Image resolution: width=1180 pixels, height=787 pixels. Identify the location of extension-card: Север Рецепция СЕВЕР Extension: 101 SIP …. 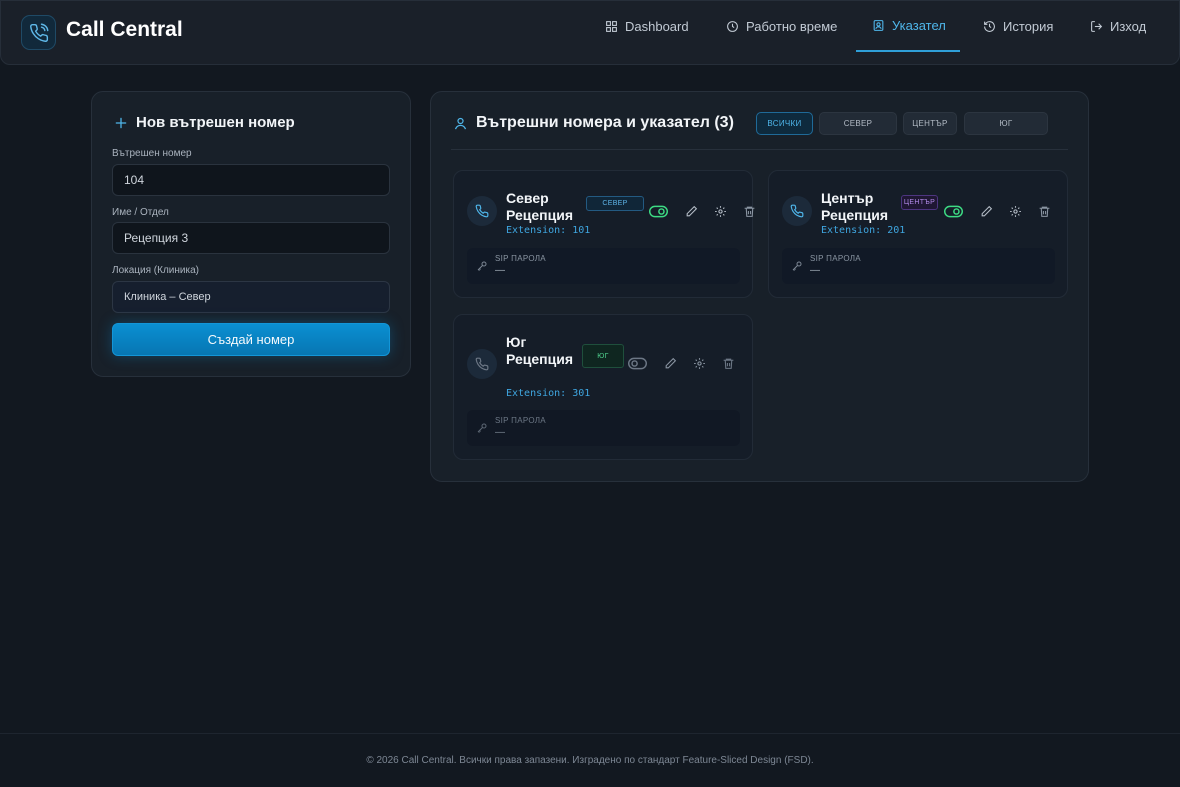
(603, 234).